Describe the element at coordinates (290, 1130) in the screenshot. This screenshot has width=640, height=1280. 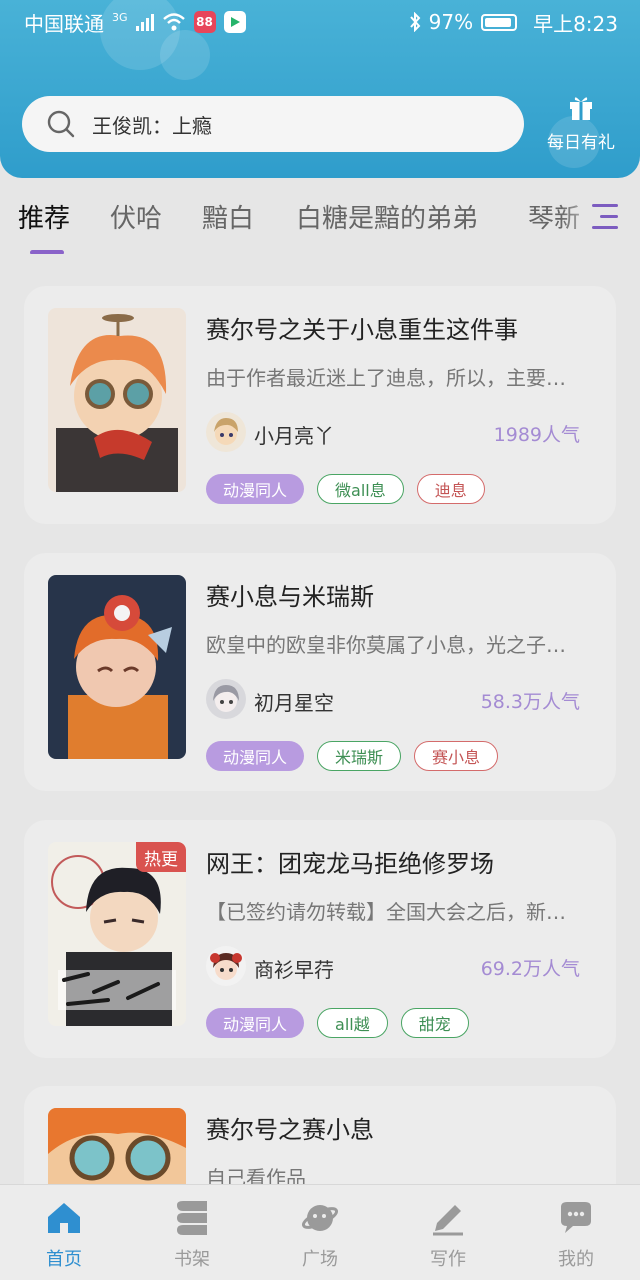
I see `book-title: 赛尔号之赛小息` at that location.